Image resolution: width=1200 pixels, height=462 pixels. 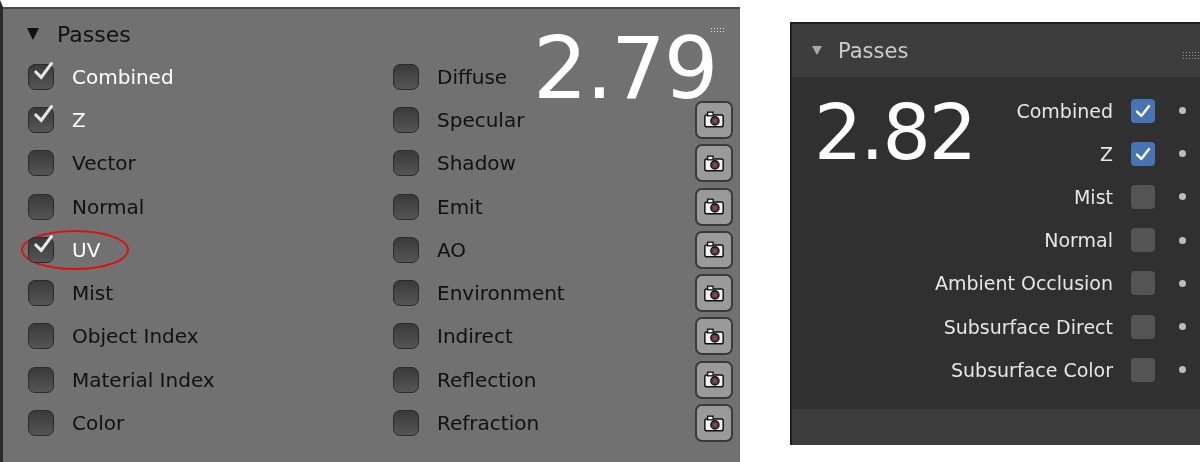 I want to click on checkbox-label: Refraction, so click(x=489, y=423).